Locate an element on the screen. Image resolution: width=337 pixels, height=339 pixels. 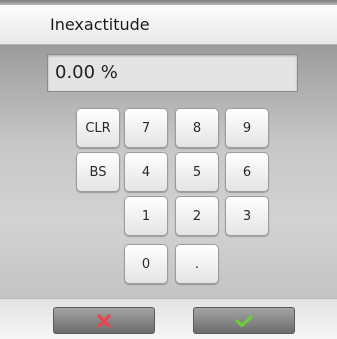
digit-4-key: 4 is located at coordinates (146, 172).